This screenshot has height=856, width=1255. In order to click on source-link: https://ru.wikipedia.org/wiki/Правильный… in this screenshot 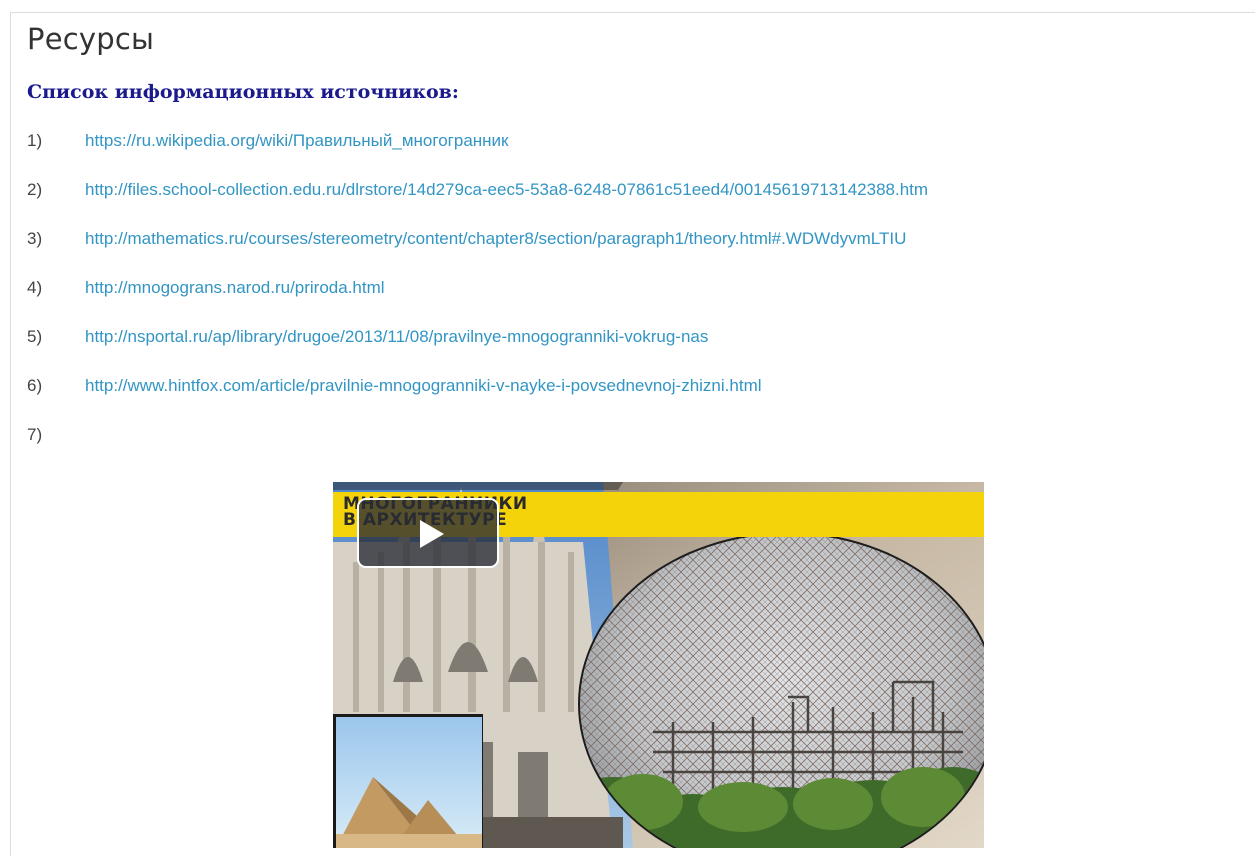, I will do `click(296, 141)`.